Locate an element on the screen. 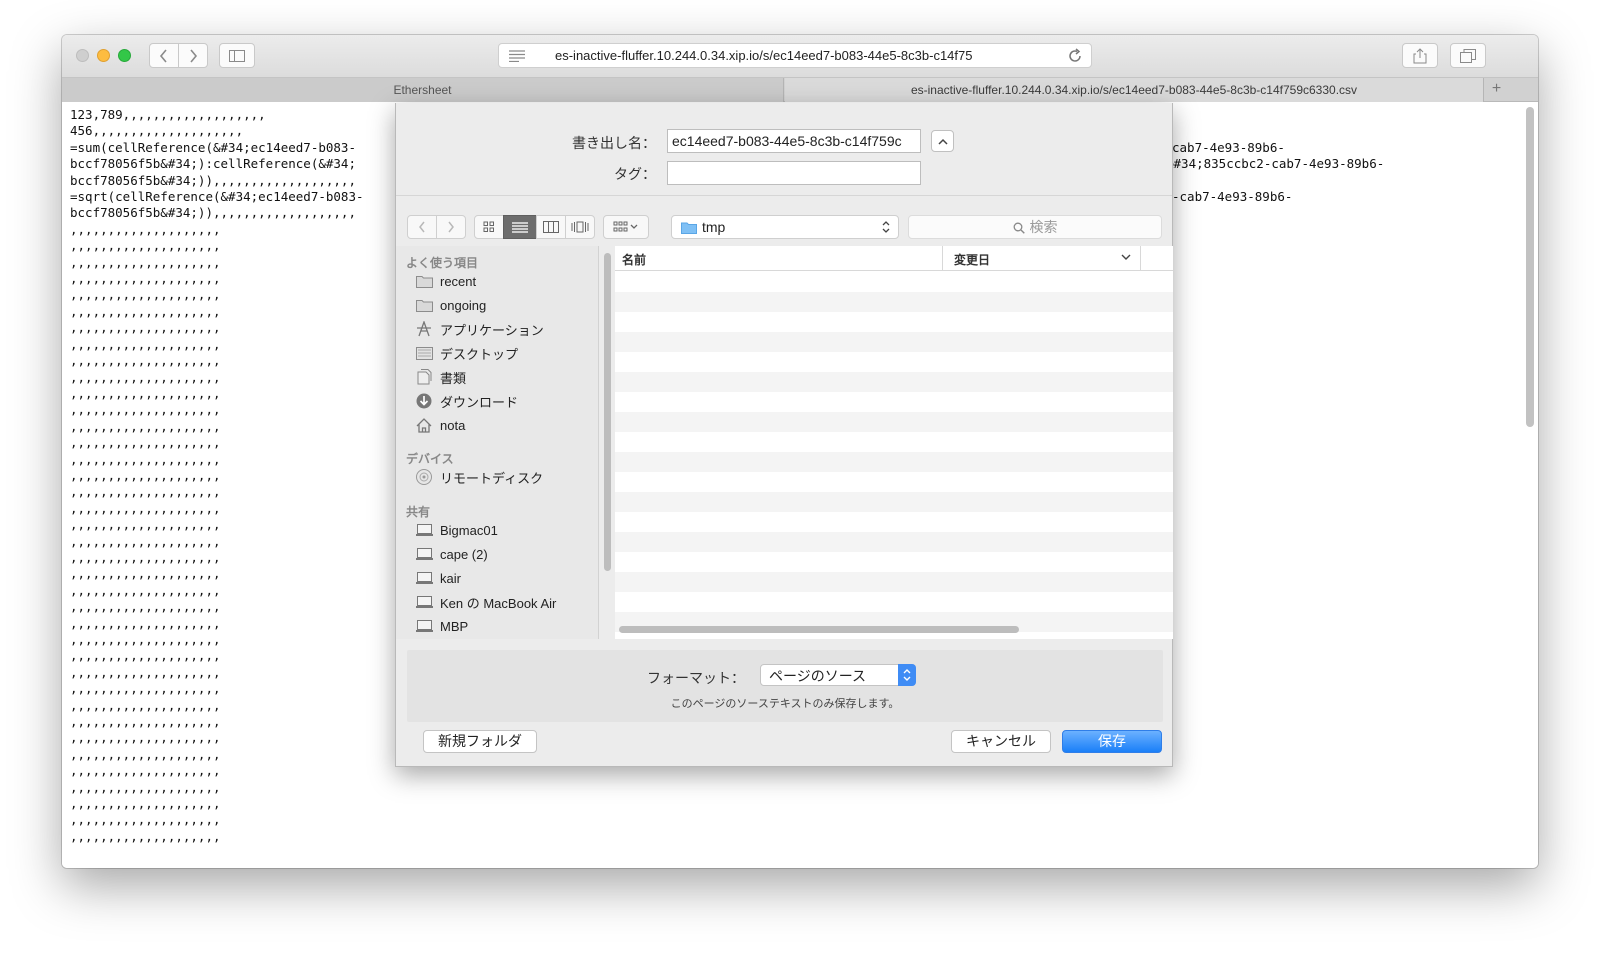  dialog-forward-button is located at coordinates (451, 227).